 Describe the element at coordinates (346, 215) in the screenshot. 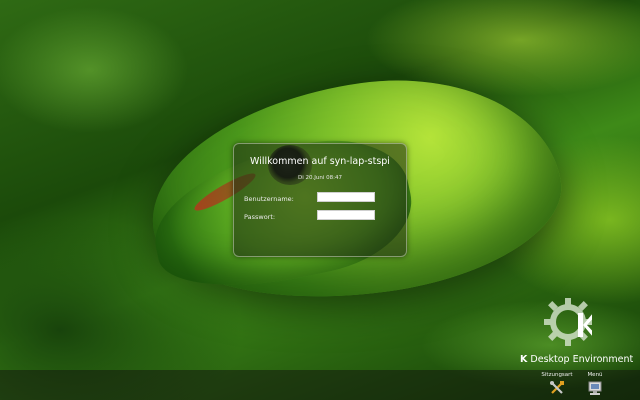

I see `password-input` at that location.